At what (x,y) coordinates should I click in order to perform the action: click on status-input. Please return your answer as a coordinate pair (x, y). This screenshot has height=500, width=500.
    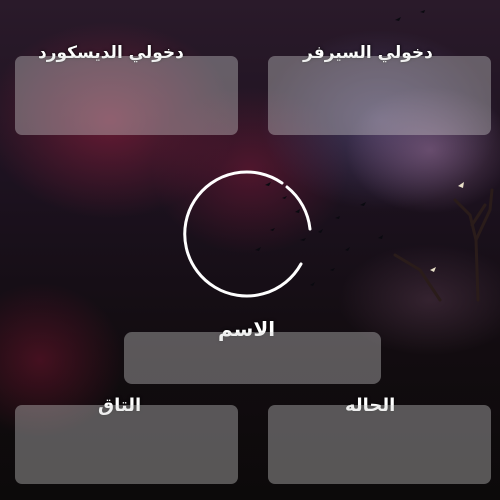
    Looking at the image, I should click on (379, 444).